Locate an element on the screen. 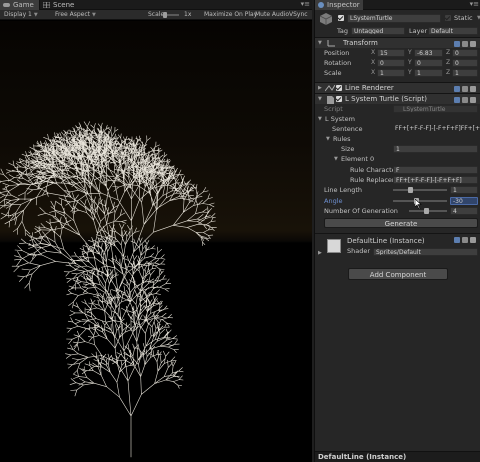 The height and width of the screenshot is (462, 480). script-enabled-checkbox is located at coordinates (339, 99).